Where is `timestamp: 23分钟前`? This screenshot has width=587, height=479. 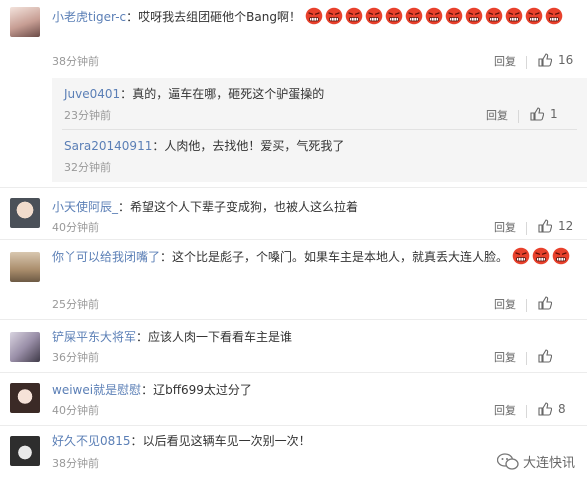
timestamp: 23分钟前 is located at coordinates (87, 115).